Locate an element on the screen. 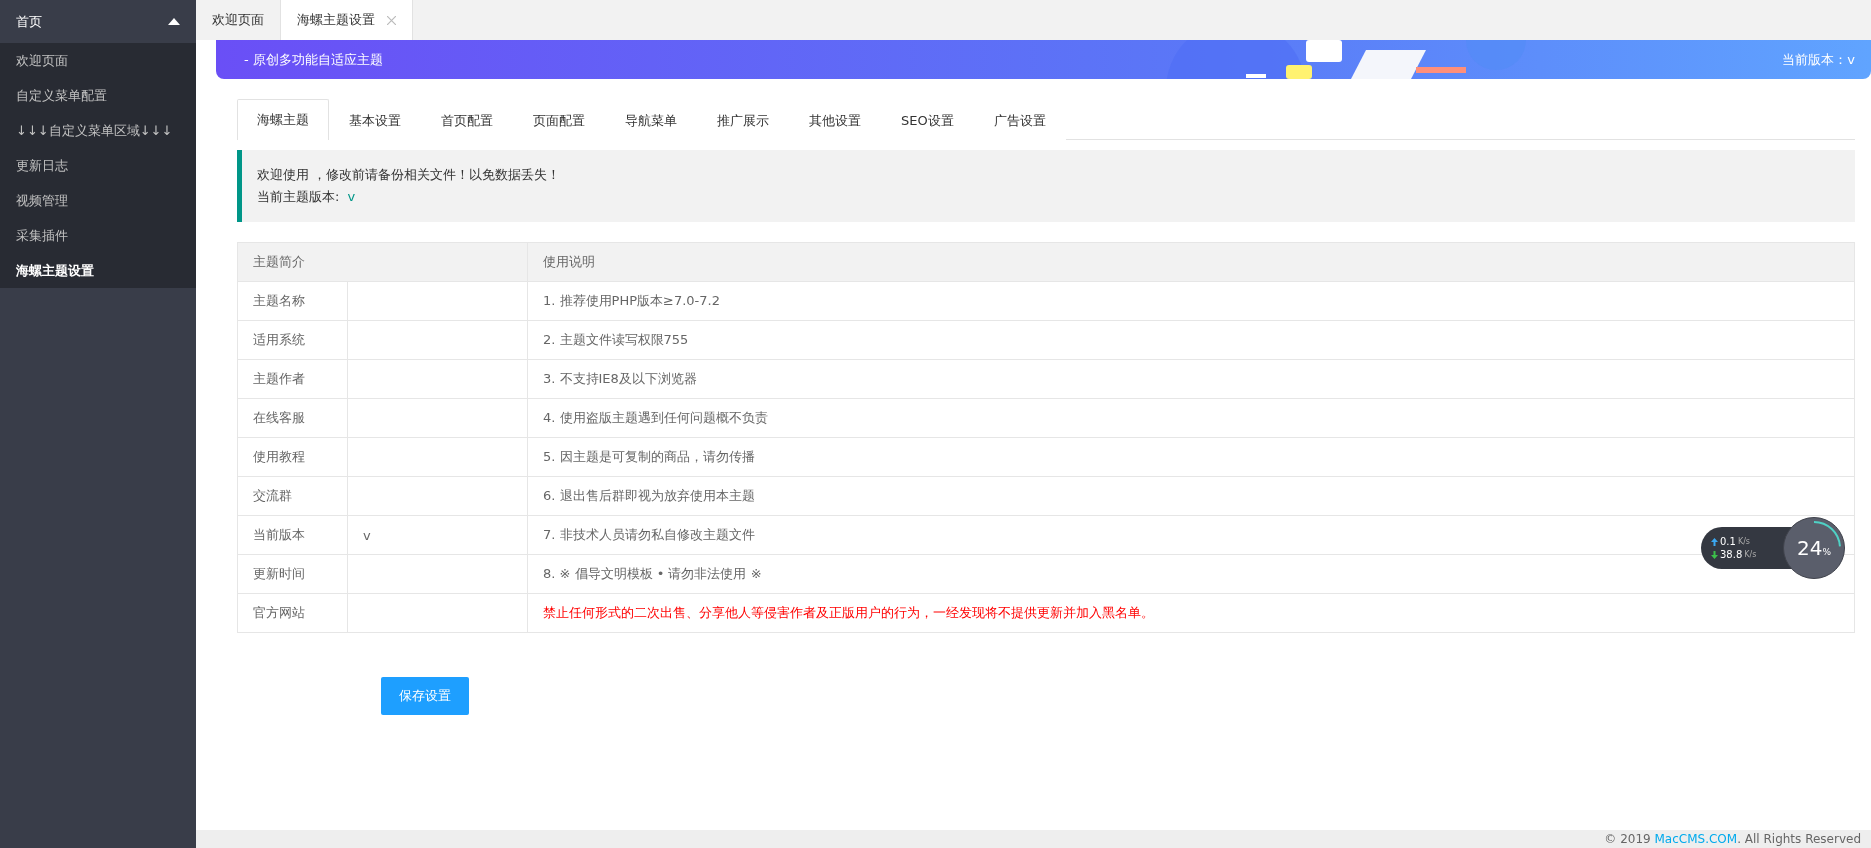 Image resolution: width=1871 pixels, height=848 pixels. table-cell: 5. 因主题是可复制的商品，请勿传播 is located at coordinates (1191, 457).